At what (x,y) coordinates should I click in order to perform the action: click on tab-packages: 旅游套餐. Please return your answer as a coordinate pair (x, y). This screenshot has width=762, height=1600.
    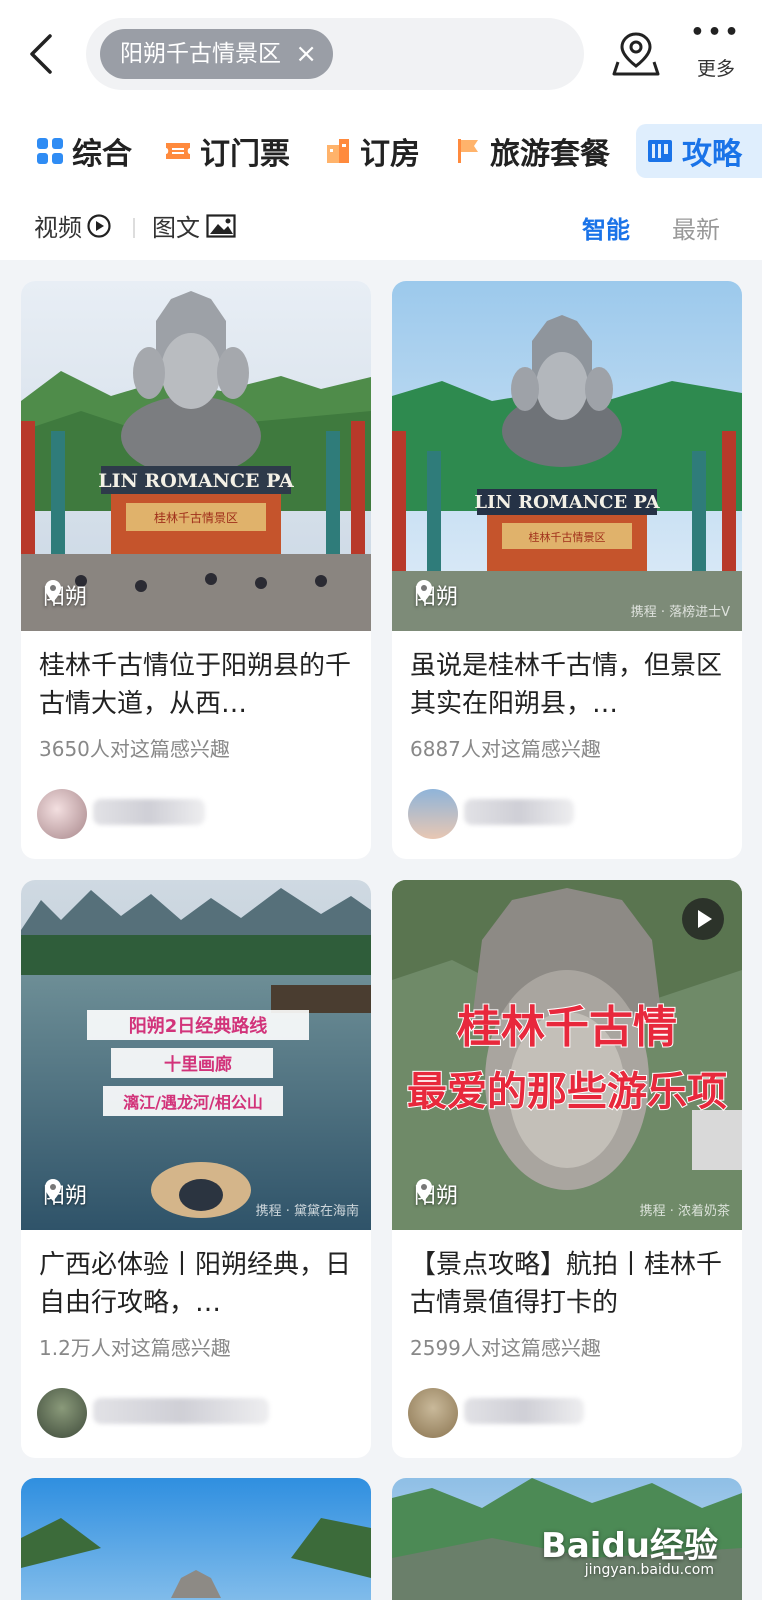
    Looking at the image, I should click on (532, 151).